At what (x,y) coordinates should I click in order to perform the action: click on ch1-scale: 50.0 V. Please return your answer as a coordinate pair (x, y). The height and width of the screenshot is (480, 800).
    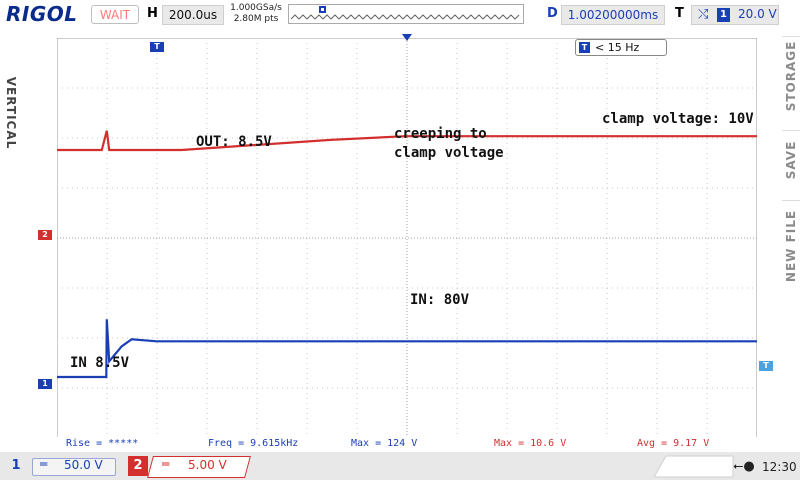
    Looking at the image, I should click on (83, 465).